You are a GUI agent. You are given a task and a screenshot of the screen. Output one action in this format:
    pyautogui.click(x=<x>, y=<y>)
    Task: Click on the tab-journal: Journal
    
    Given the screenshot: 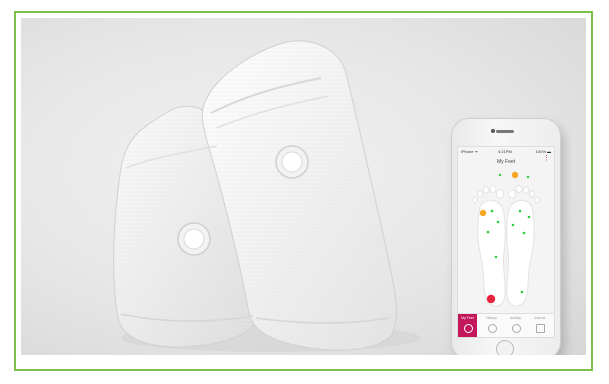 What is the action you would take?
    pyautogui.click(x=539, y=325)
    